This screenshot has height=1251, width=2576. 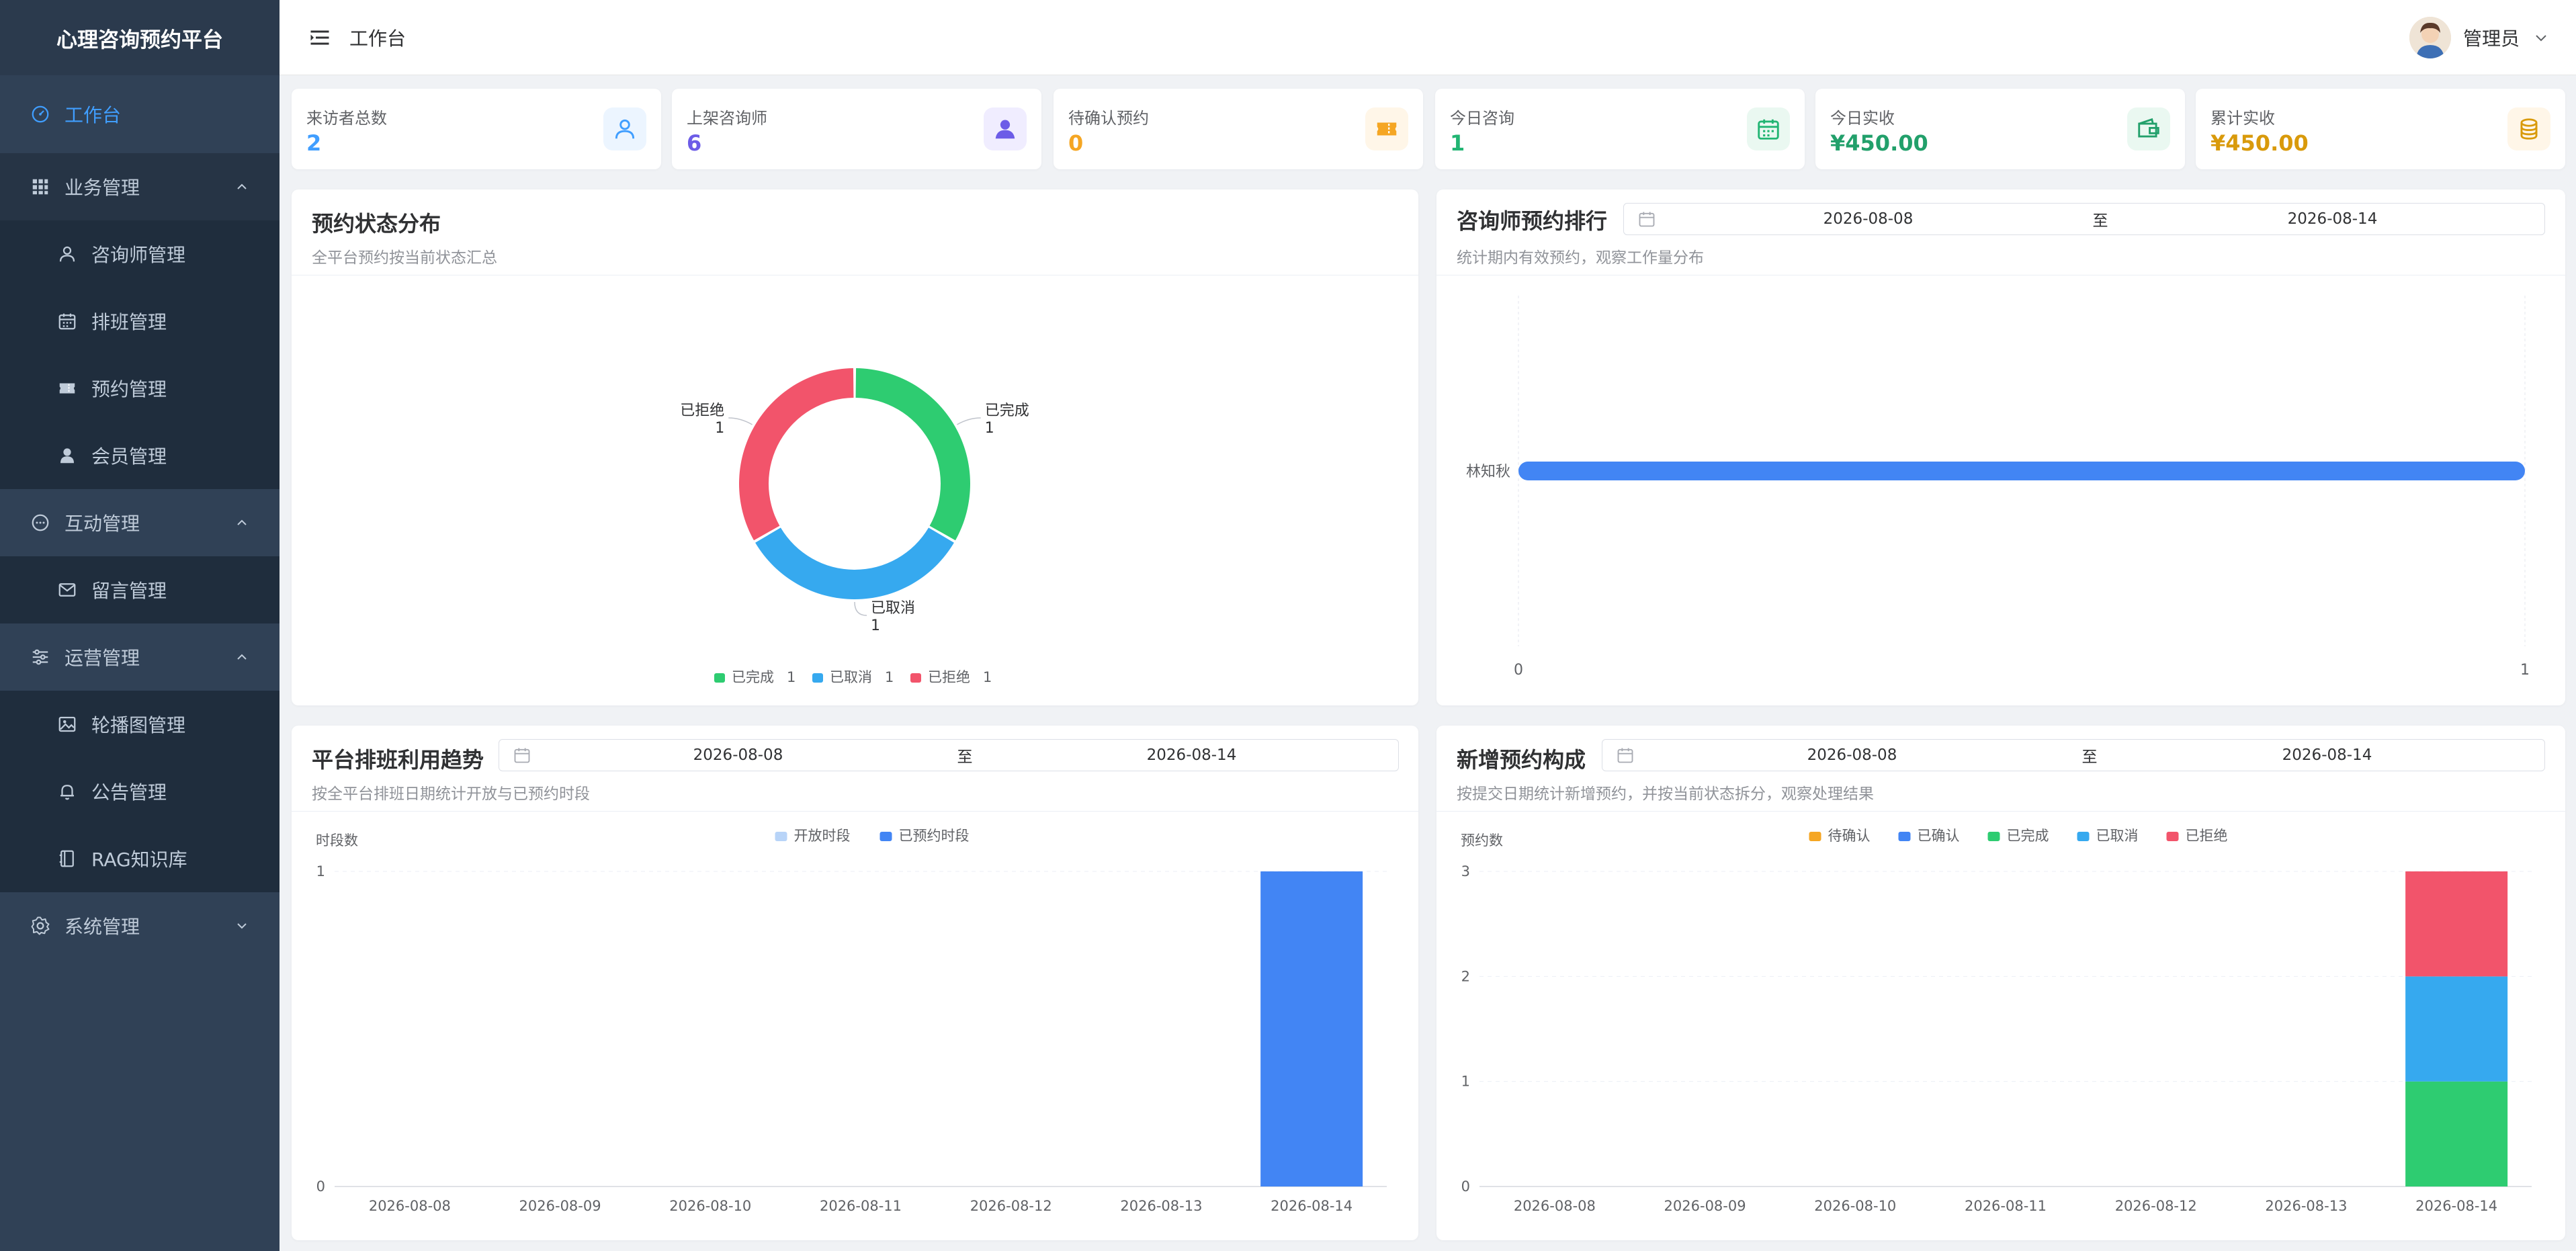 I want to click on user-dropdown: 管理员, so click(x=2479, y=37).